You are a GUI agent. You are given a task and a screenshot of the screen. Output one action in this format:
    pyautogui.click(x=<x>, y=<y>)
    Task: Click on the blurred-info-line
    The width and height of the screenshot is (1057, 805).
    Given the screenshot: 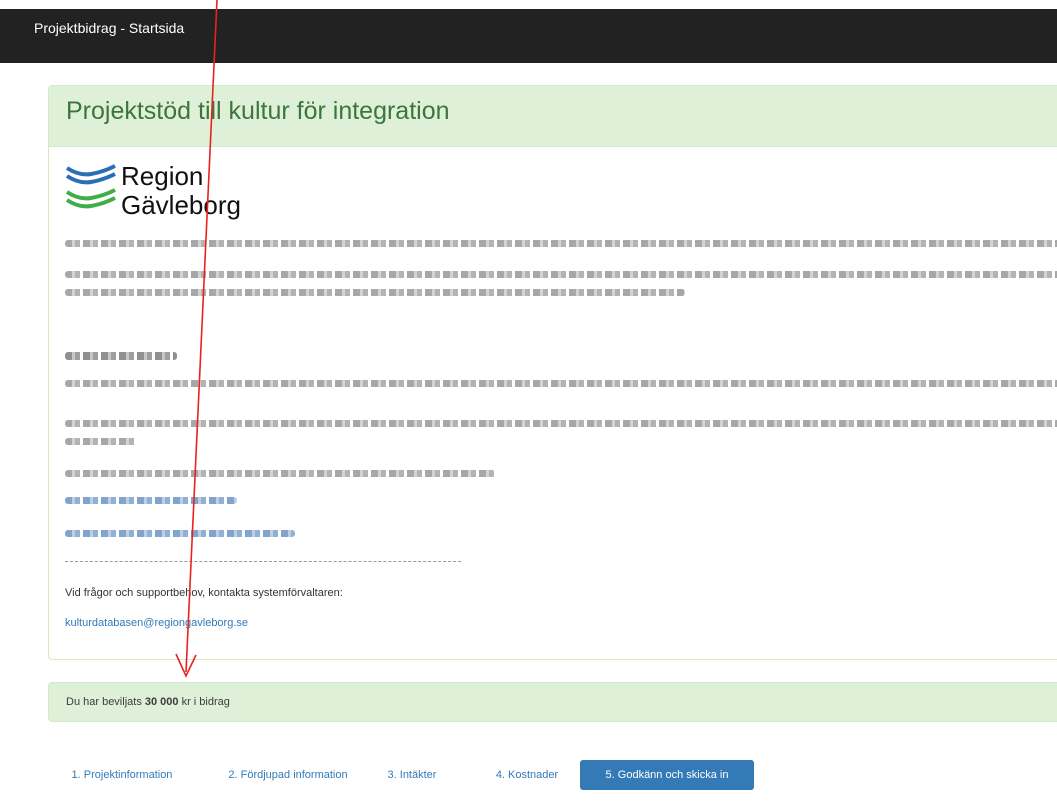 What is the action you would take?
    pyautogui.click(x=280, y=473)
    